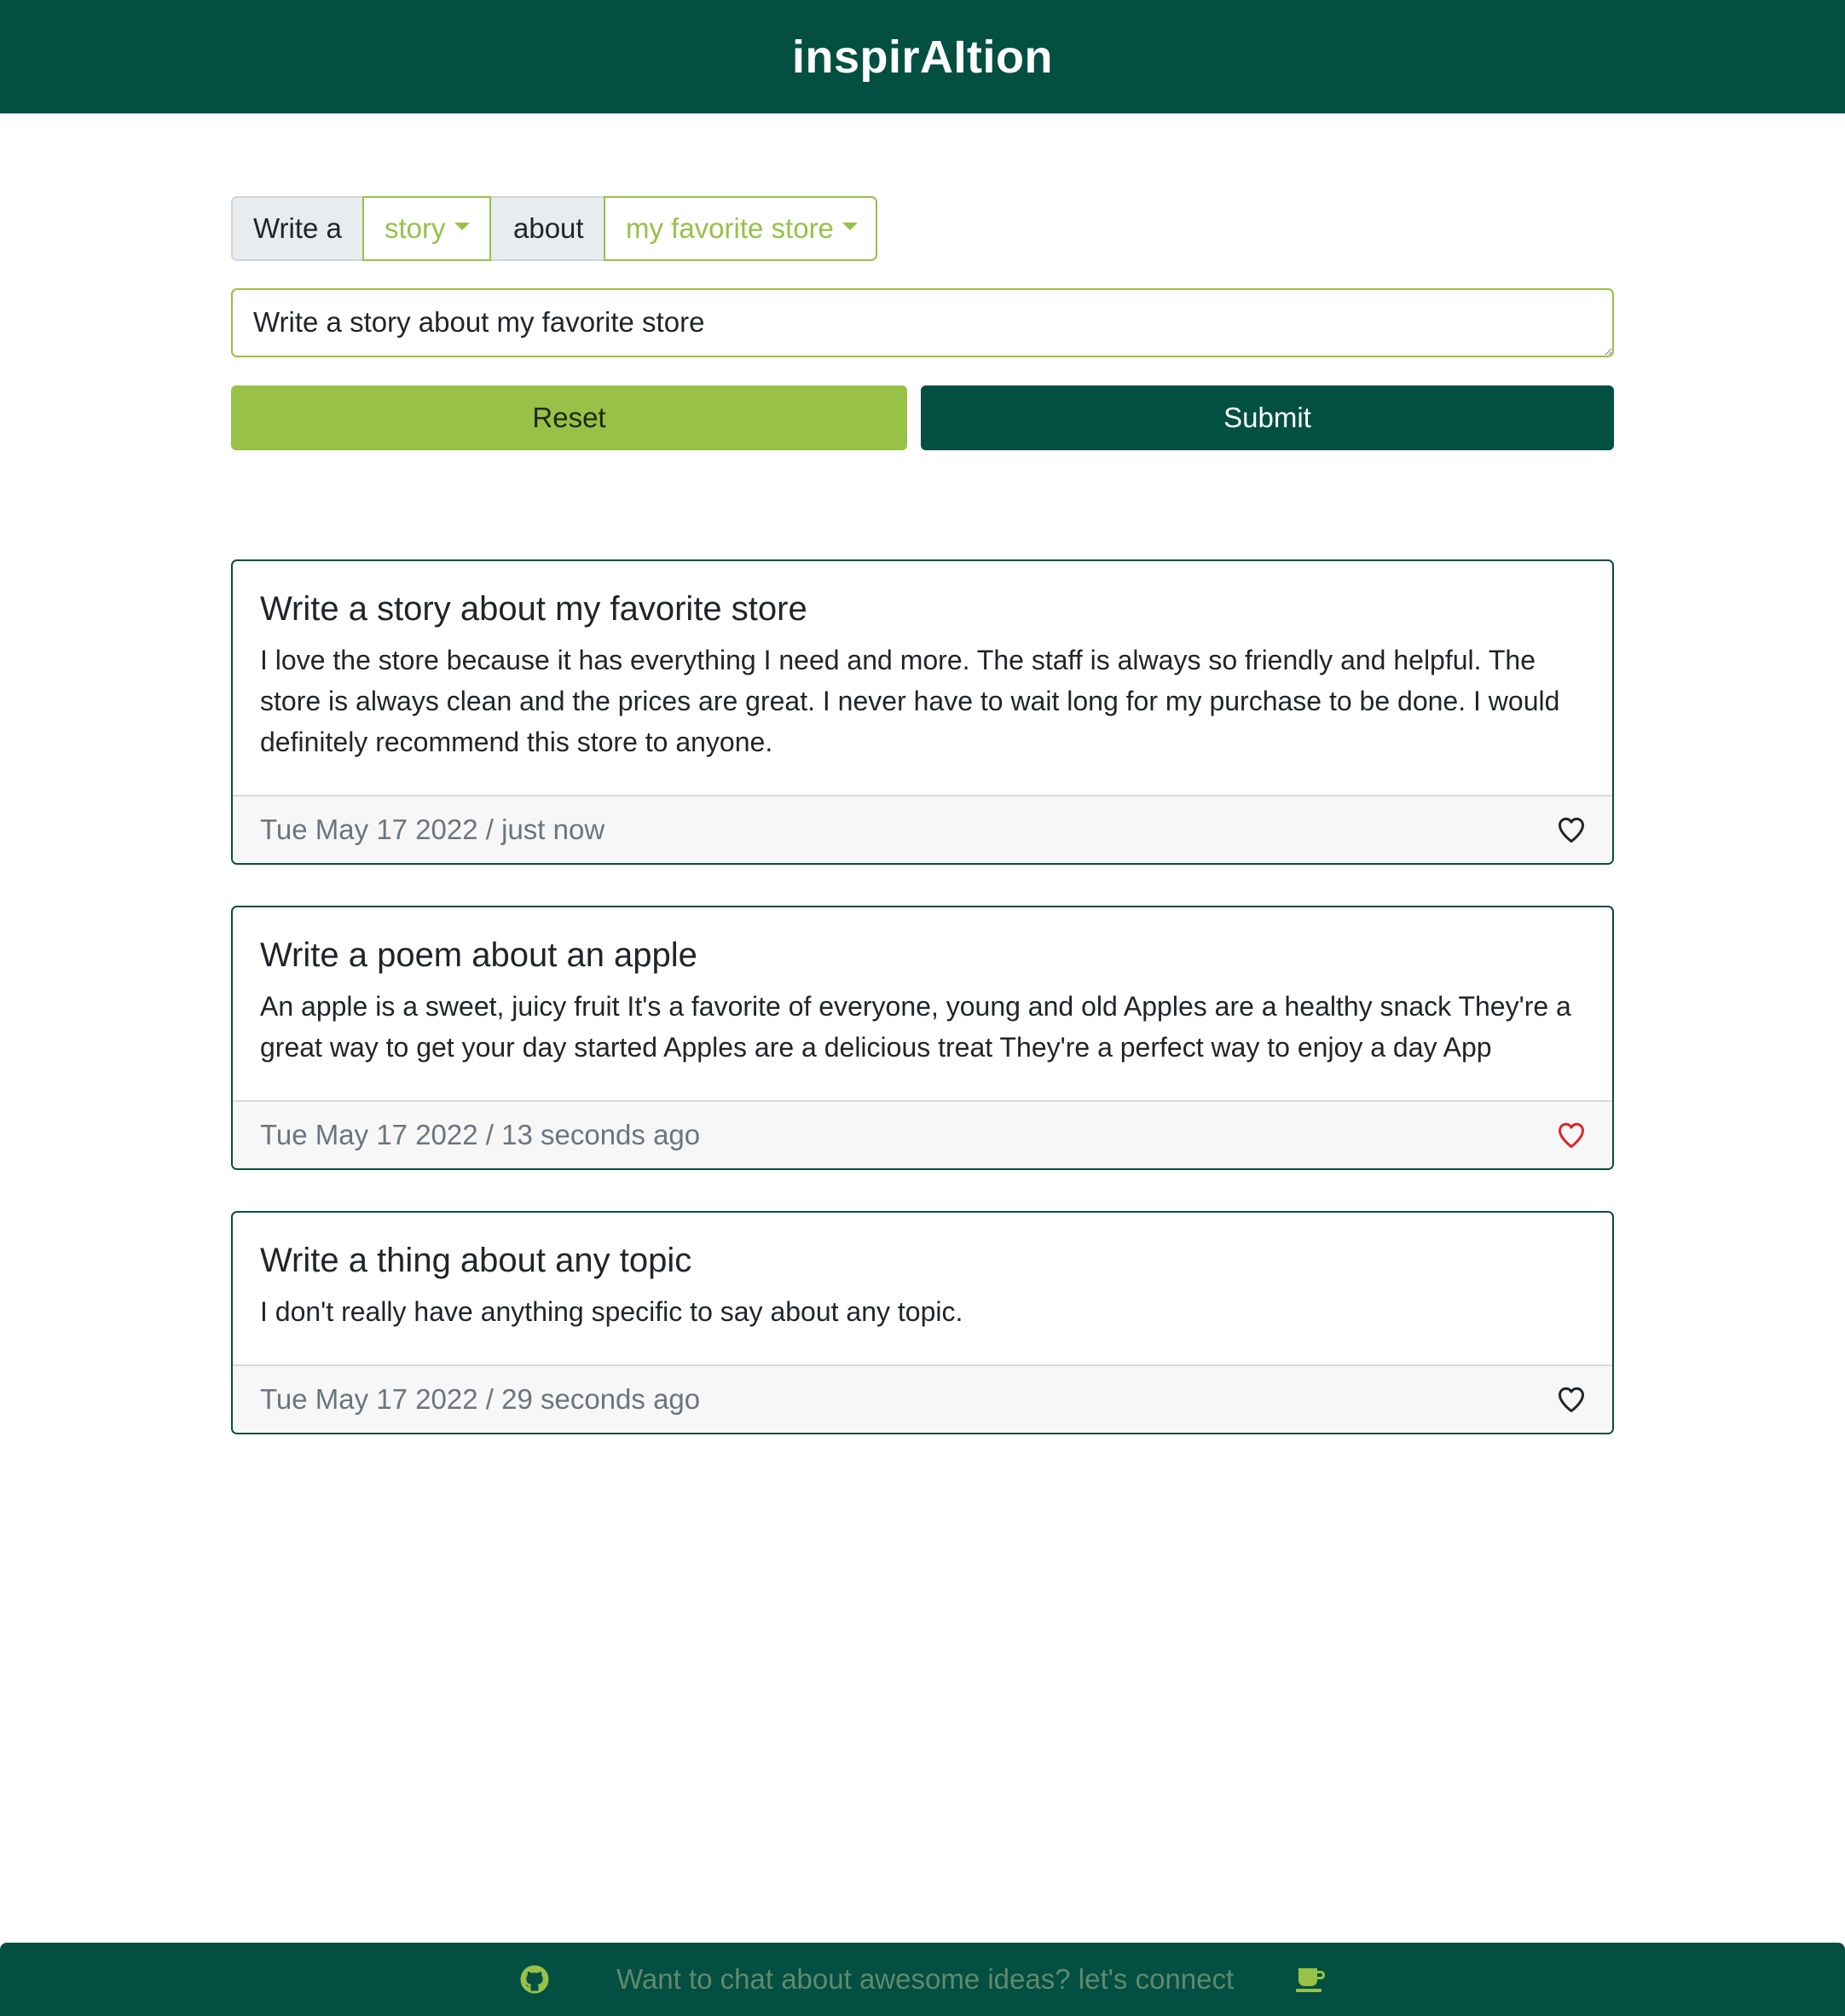  Describe the element at coordinates (534, 1980) in the screenshot. I see `github-icon` at that location.